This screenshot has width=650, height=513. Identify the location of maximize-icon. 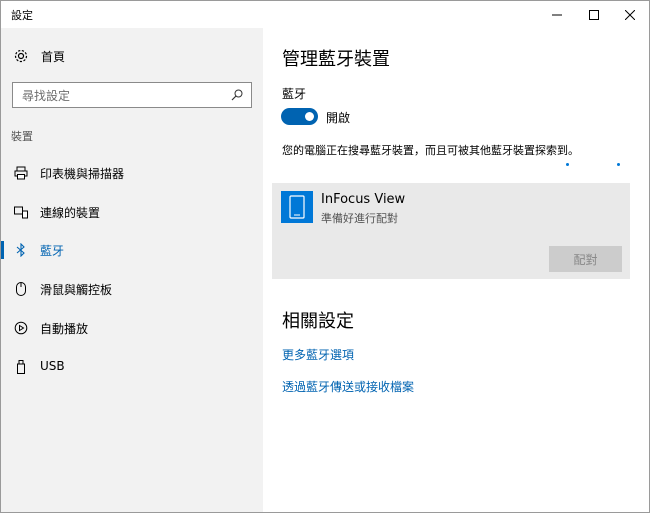
(594, 14).